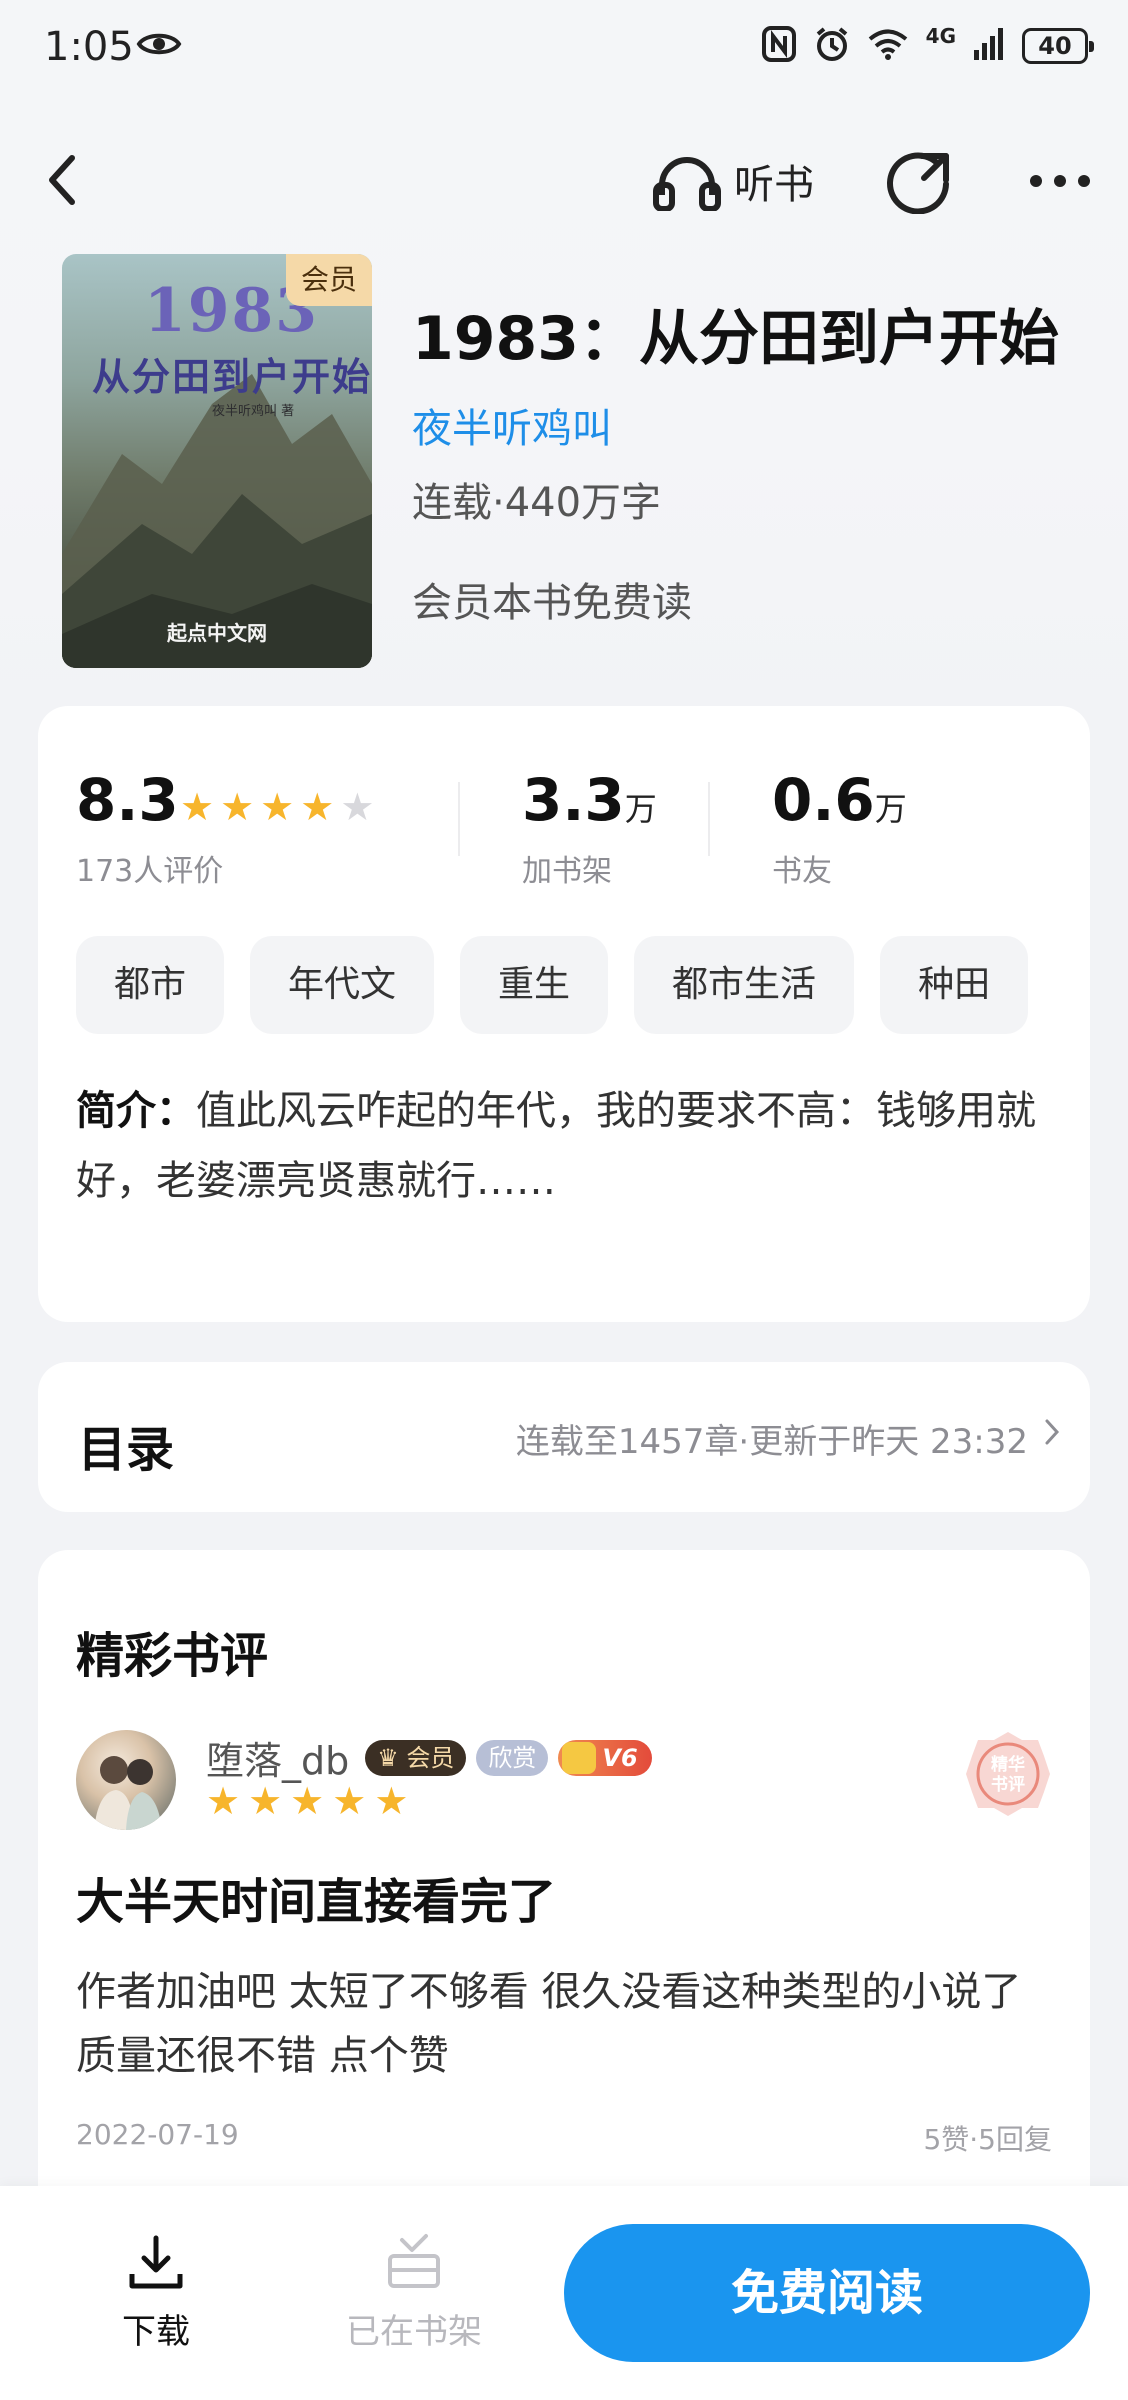 This screenshot has width=1128, height=2400. Describe the element at coordinates (217, 633) in the screenshot. I see `cover-publisher: 起点中文网` at that location.